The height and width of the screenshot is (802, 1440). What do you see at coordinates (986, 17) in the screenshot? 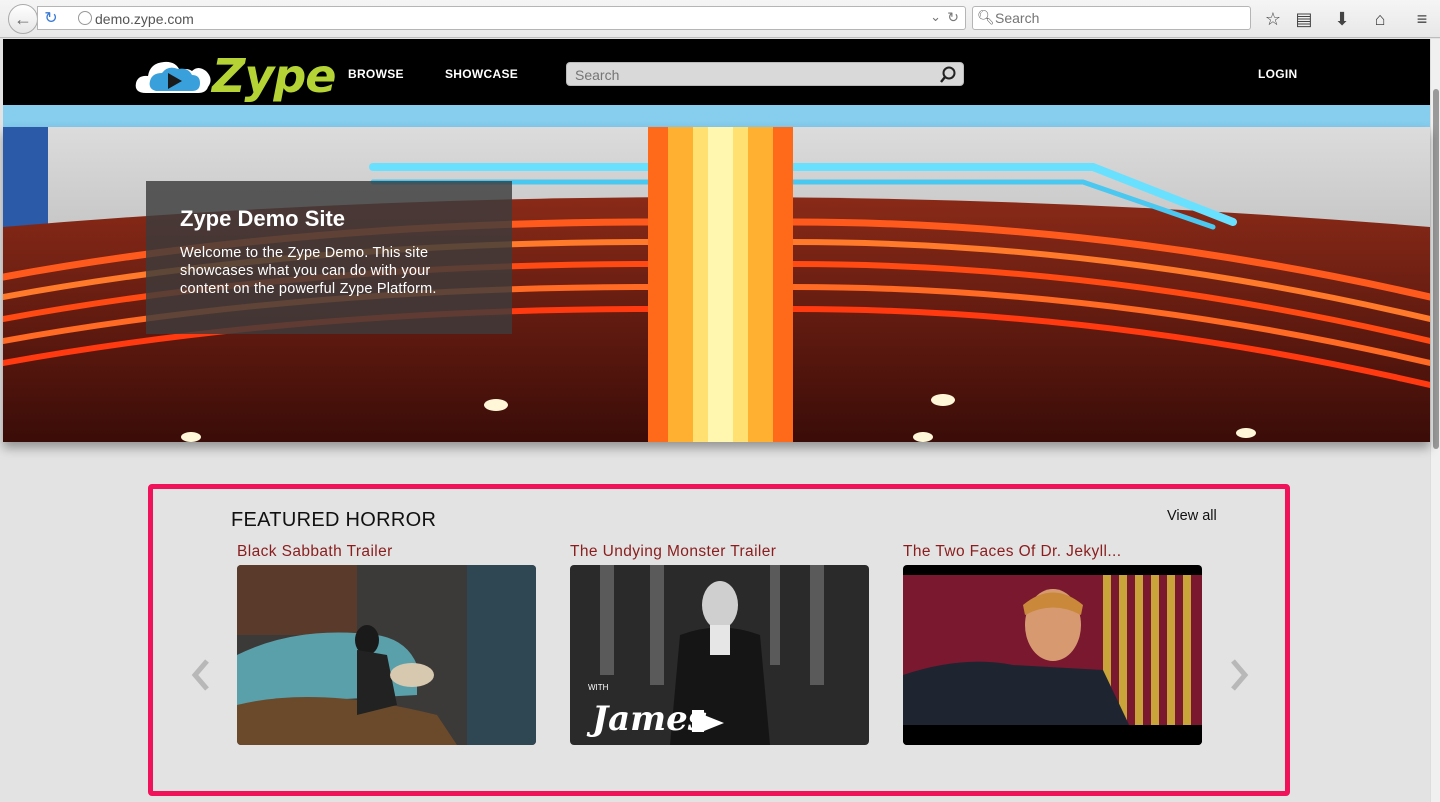
I see `search-icon: 🔍︎` at bounding box center [986, 17].